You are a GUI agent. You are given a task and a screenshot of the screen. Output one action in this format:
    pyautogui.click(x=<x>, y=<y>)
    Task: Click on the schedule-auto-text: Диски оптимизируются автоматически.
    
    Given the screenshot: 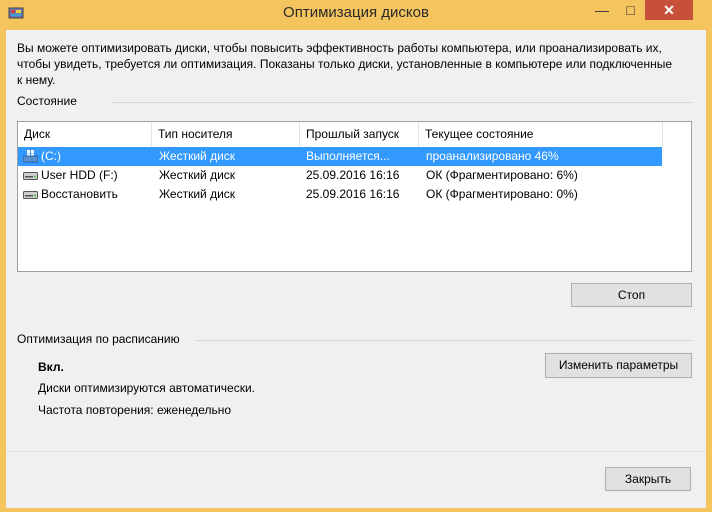 What is the action you would take?
    pyautogui.click(x=147, y=388)
    